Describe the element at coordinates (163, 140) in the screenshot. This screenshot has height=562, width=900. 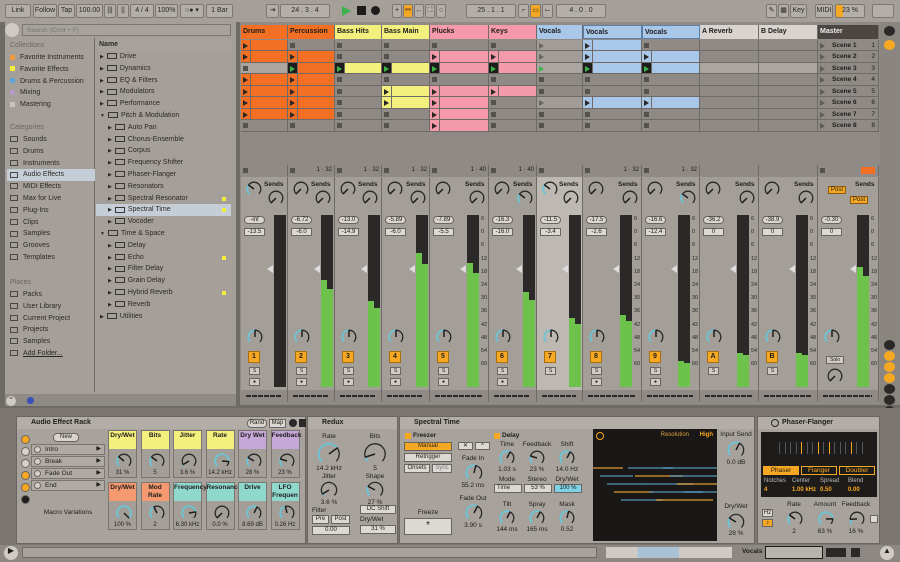
I see `browser-item: ▶ Chorus-Ensemble` at that location.